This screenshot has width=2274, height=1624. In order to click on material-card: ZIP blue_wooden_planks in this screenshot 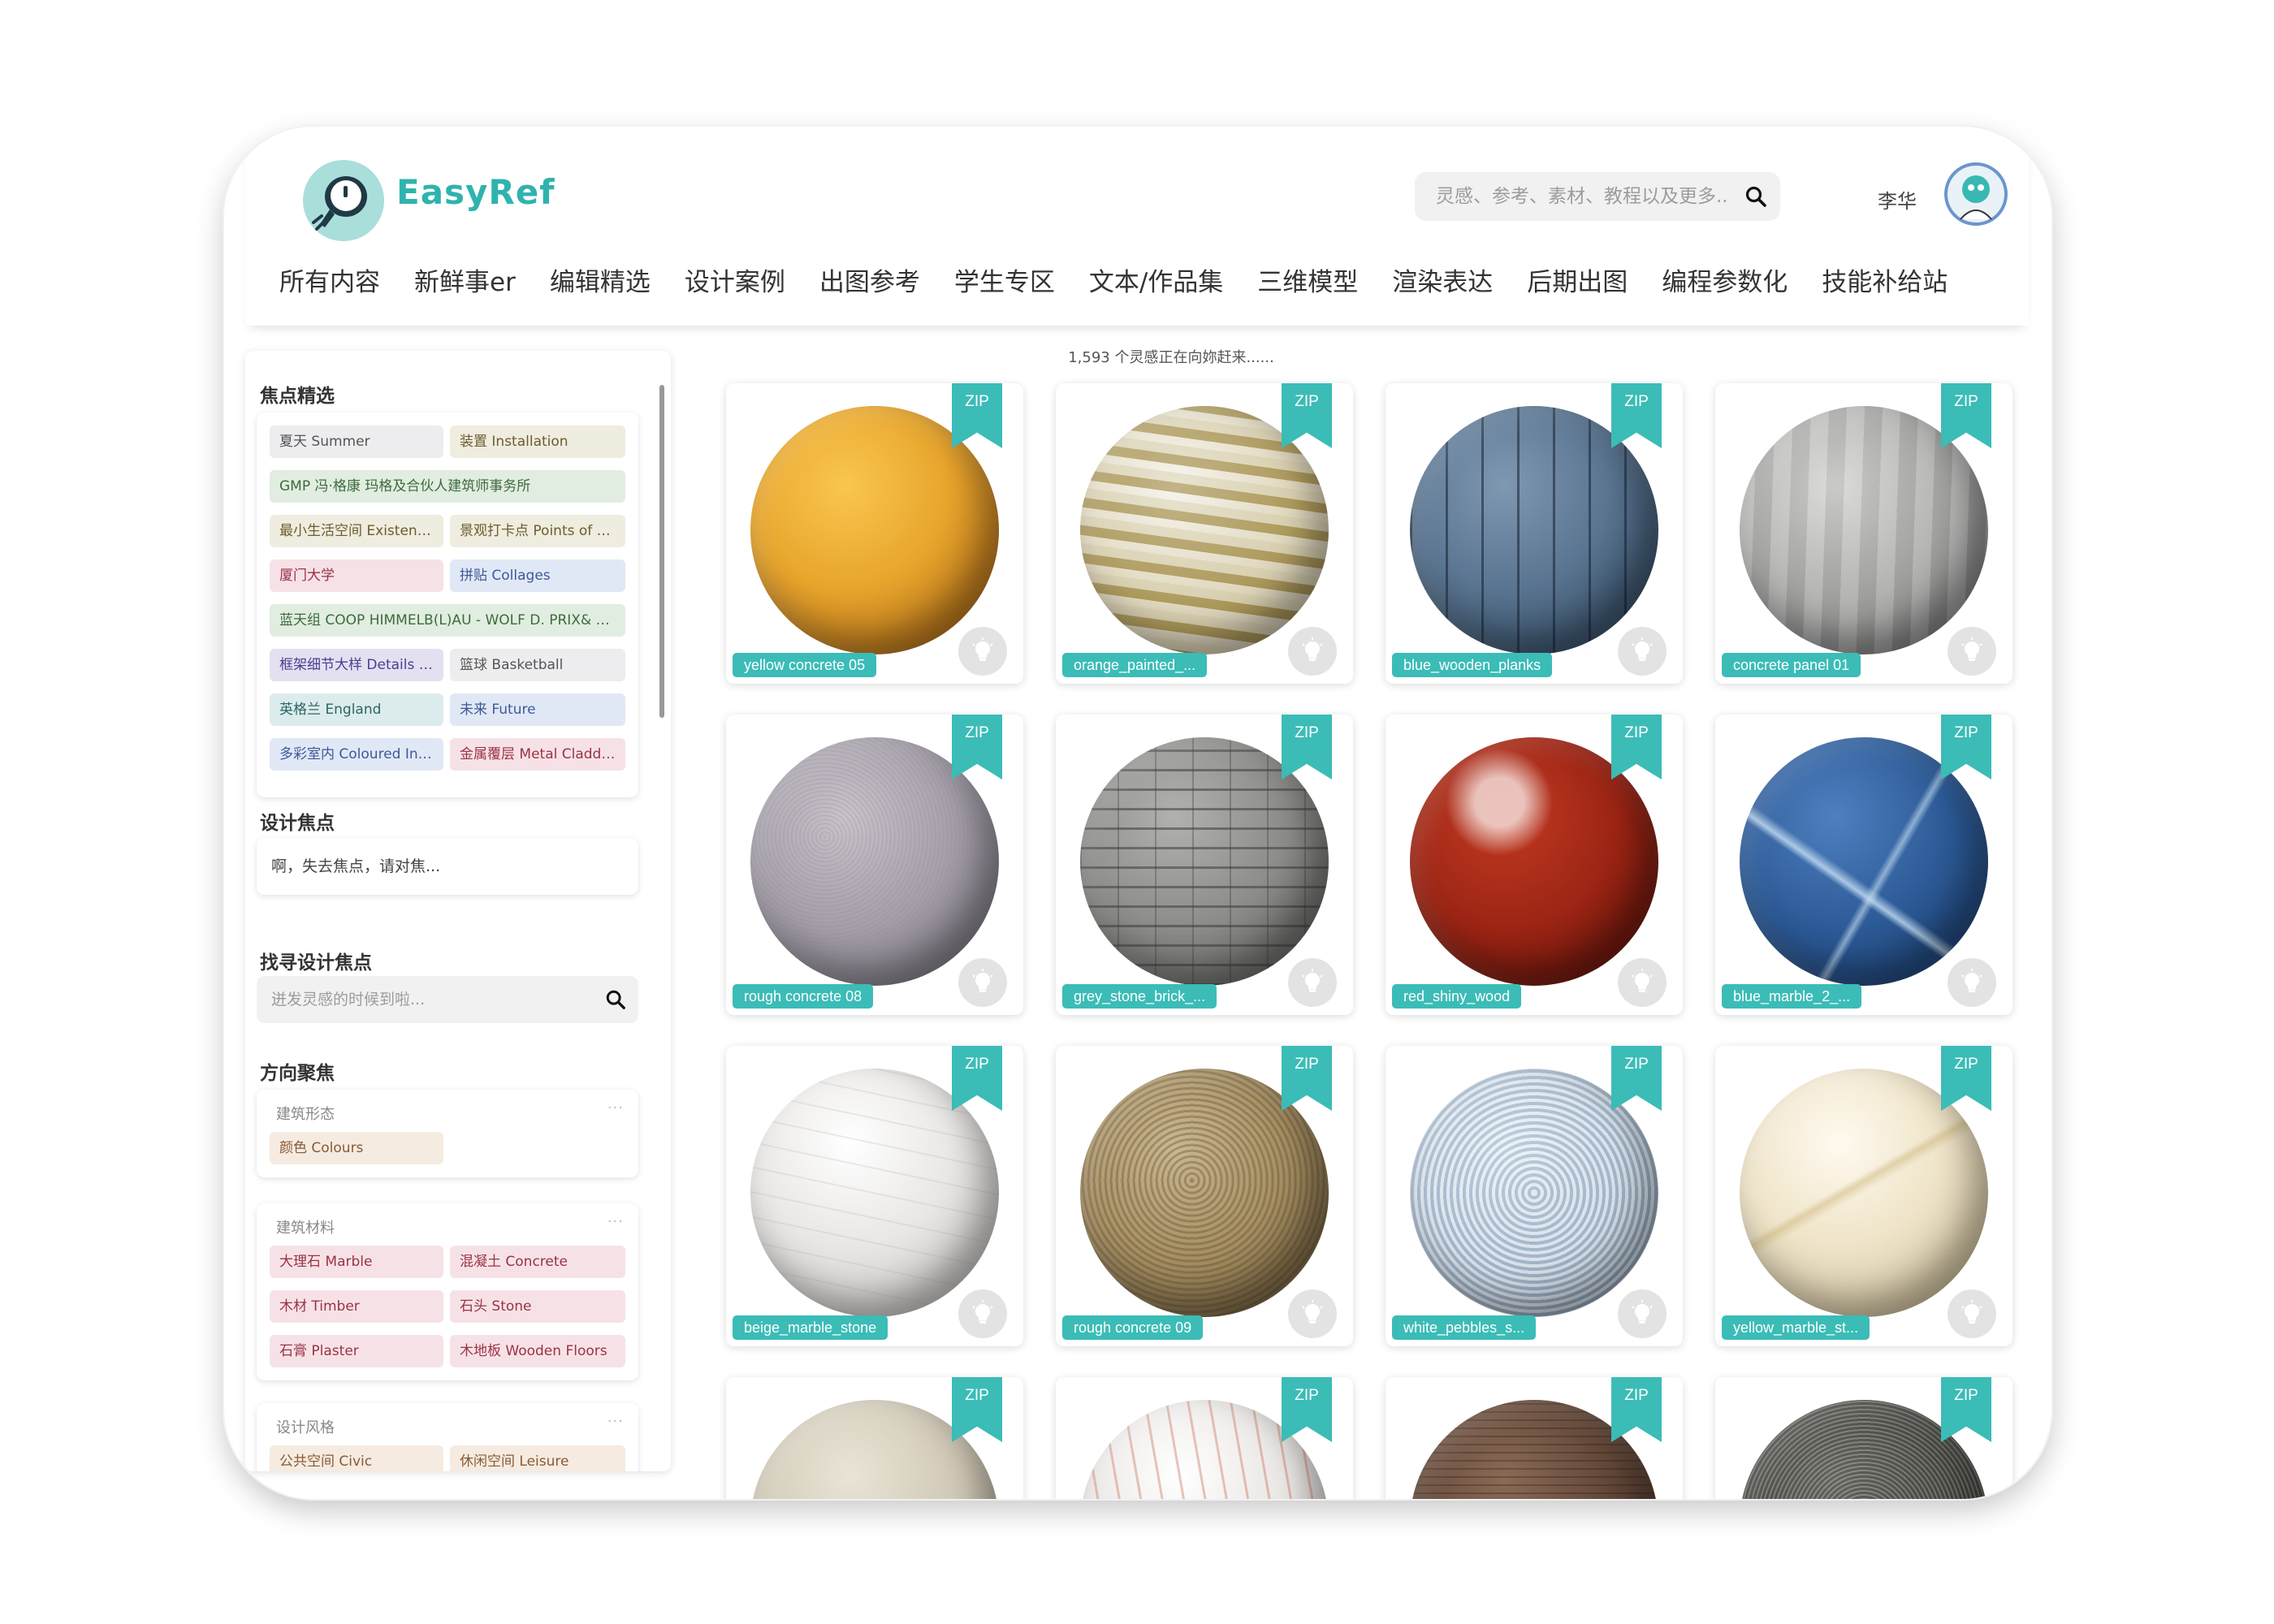, I will do `click(1535, 533)`.